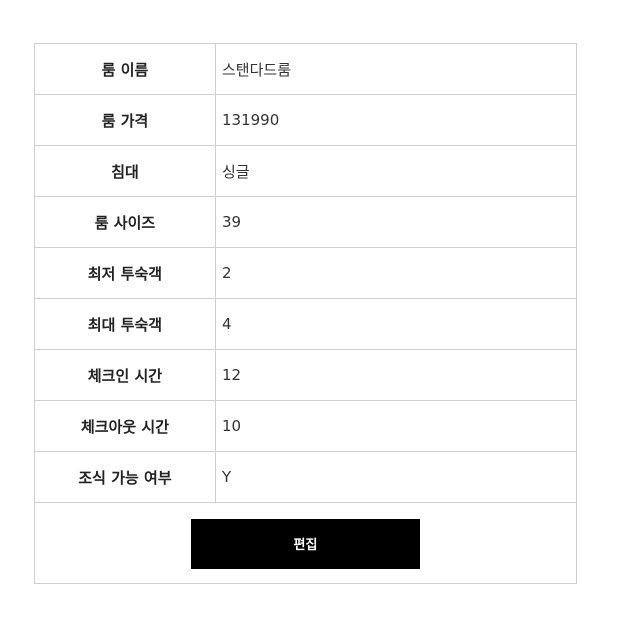  I want to click on table-row-min-guests: 최저 투숙객 2, so click(305, 273).